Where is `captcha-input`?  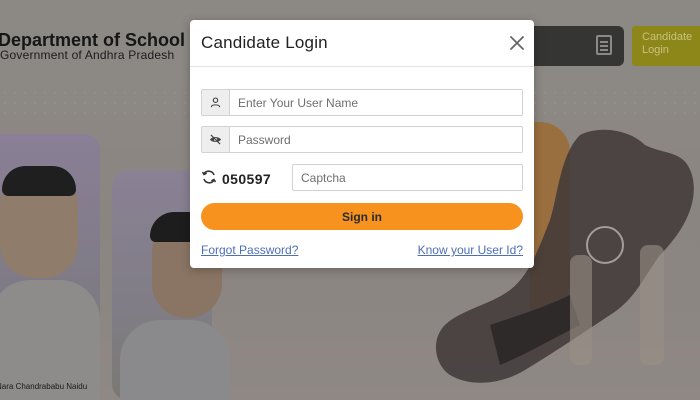 captcha-input is located at coordinates (407, 177).